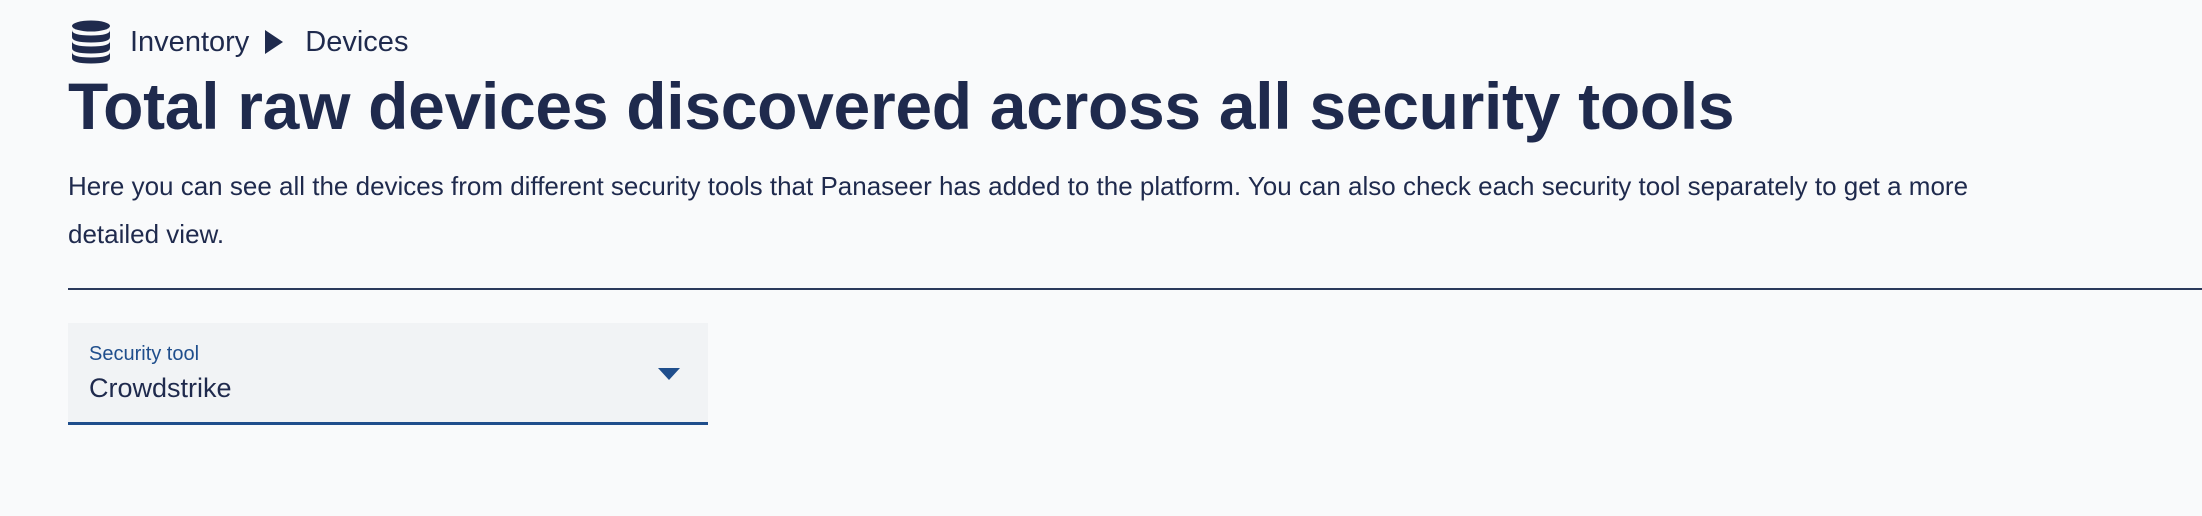 Image resolution: width=2202 pixels, height=516 pixels. Describe the element at coordinates (274, 42) in the screenshot. I see `triangle-right-icon` at that location.